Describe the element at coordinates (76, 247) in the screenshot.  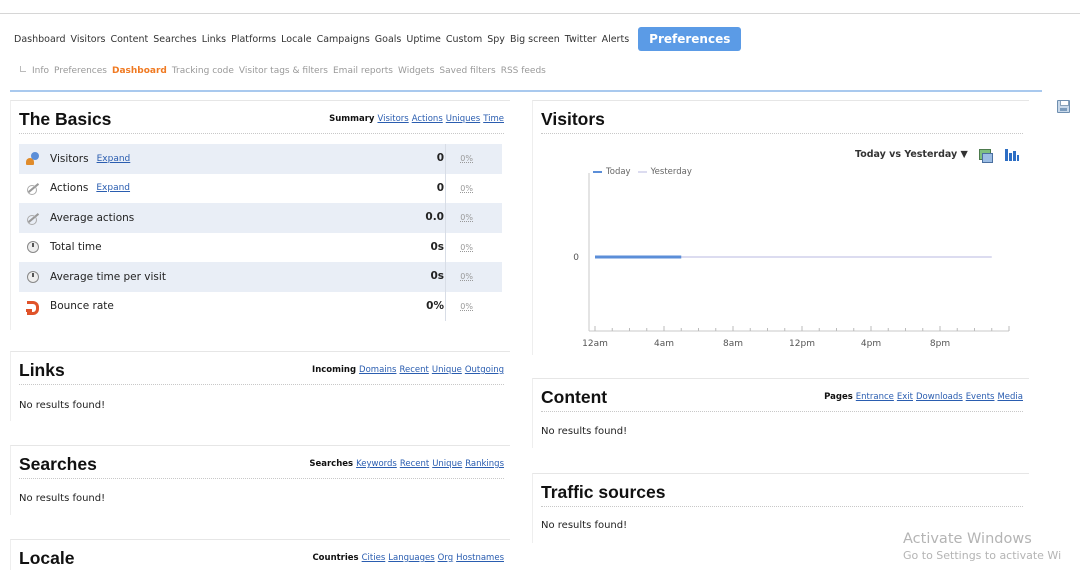
I see `row-label: Total time` at that location.